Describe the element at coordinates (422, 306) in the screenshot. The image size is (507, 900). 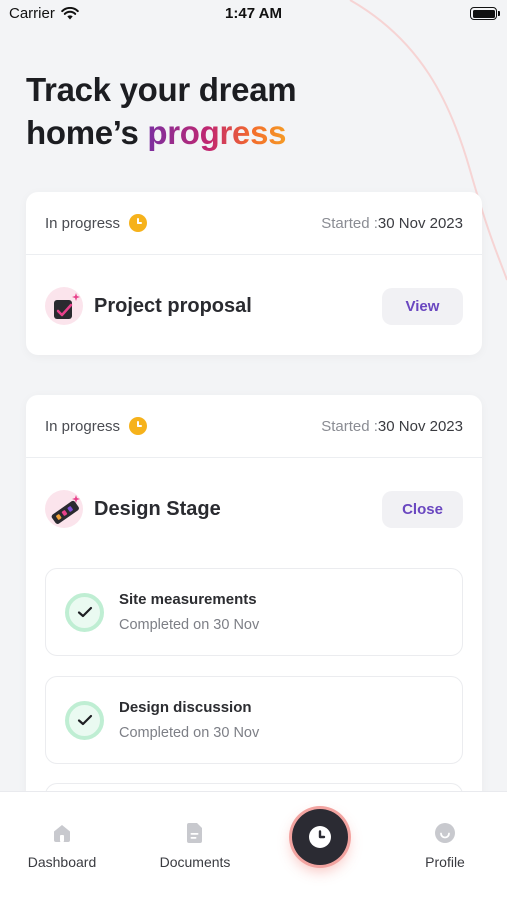
I see `view-button: View` at that location.